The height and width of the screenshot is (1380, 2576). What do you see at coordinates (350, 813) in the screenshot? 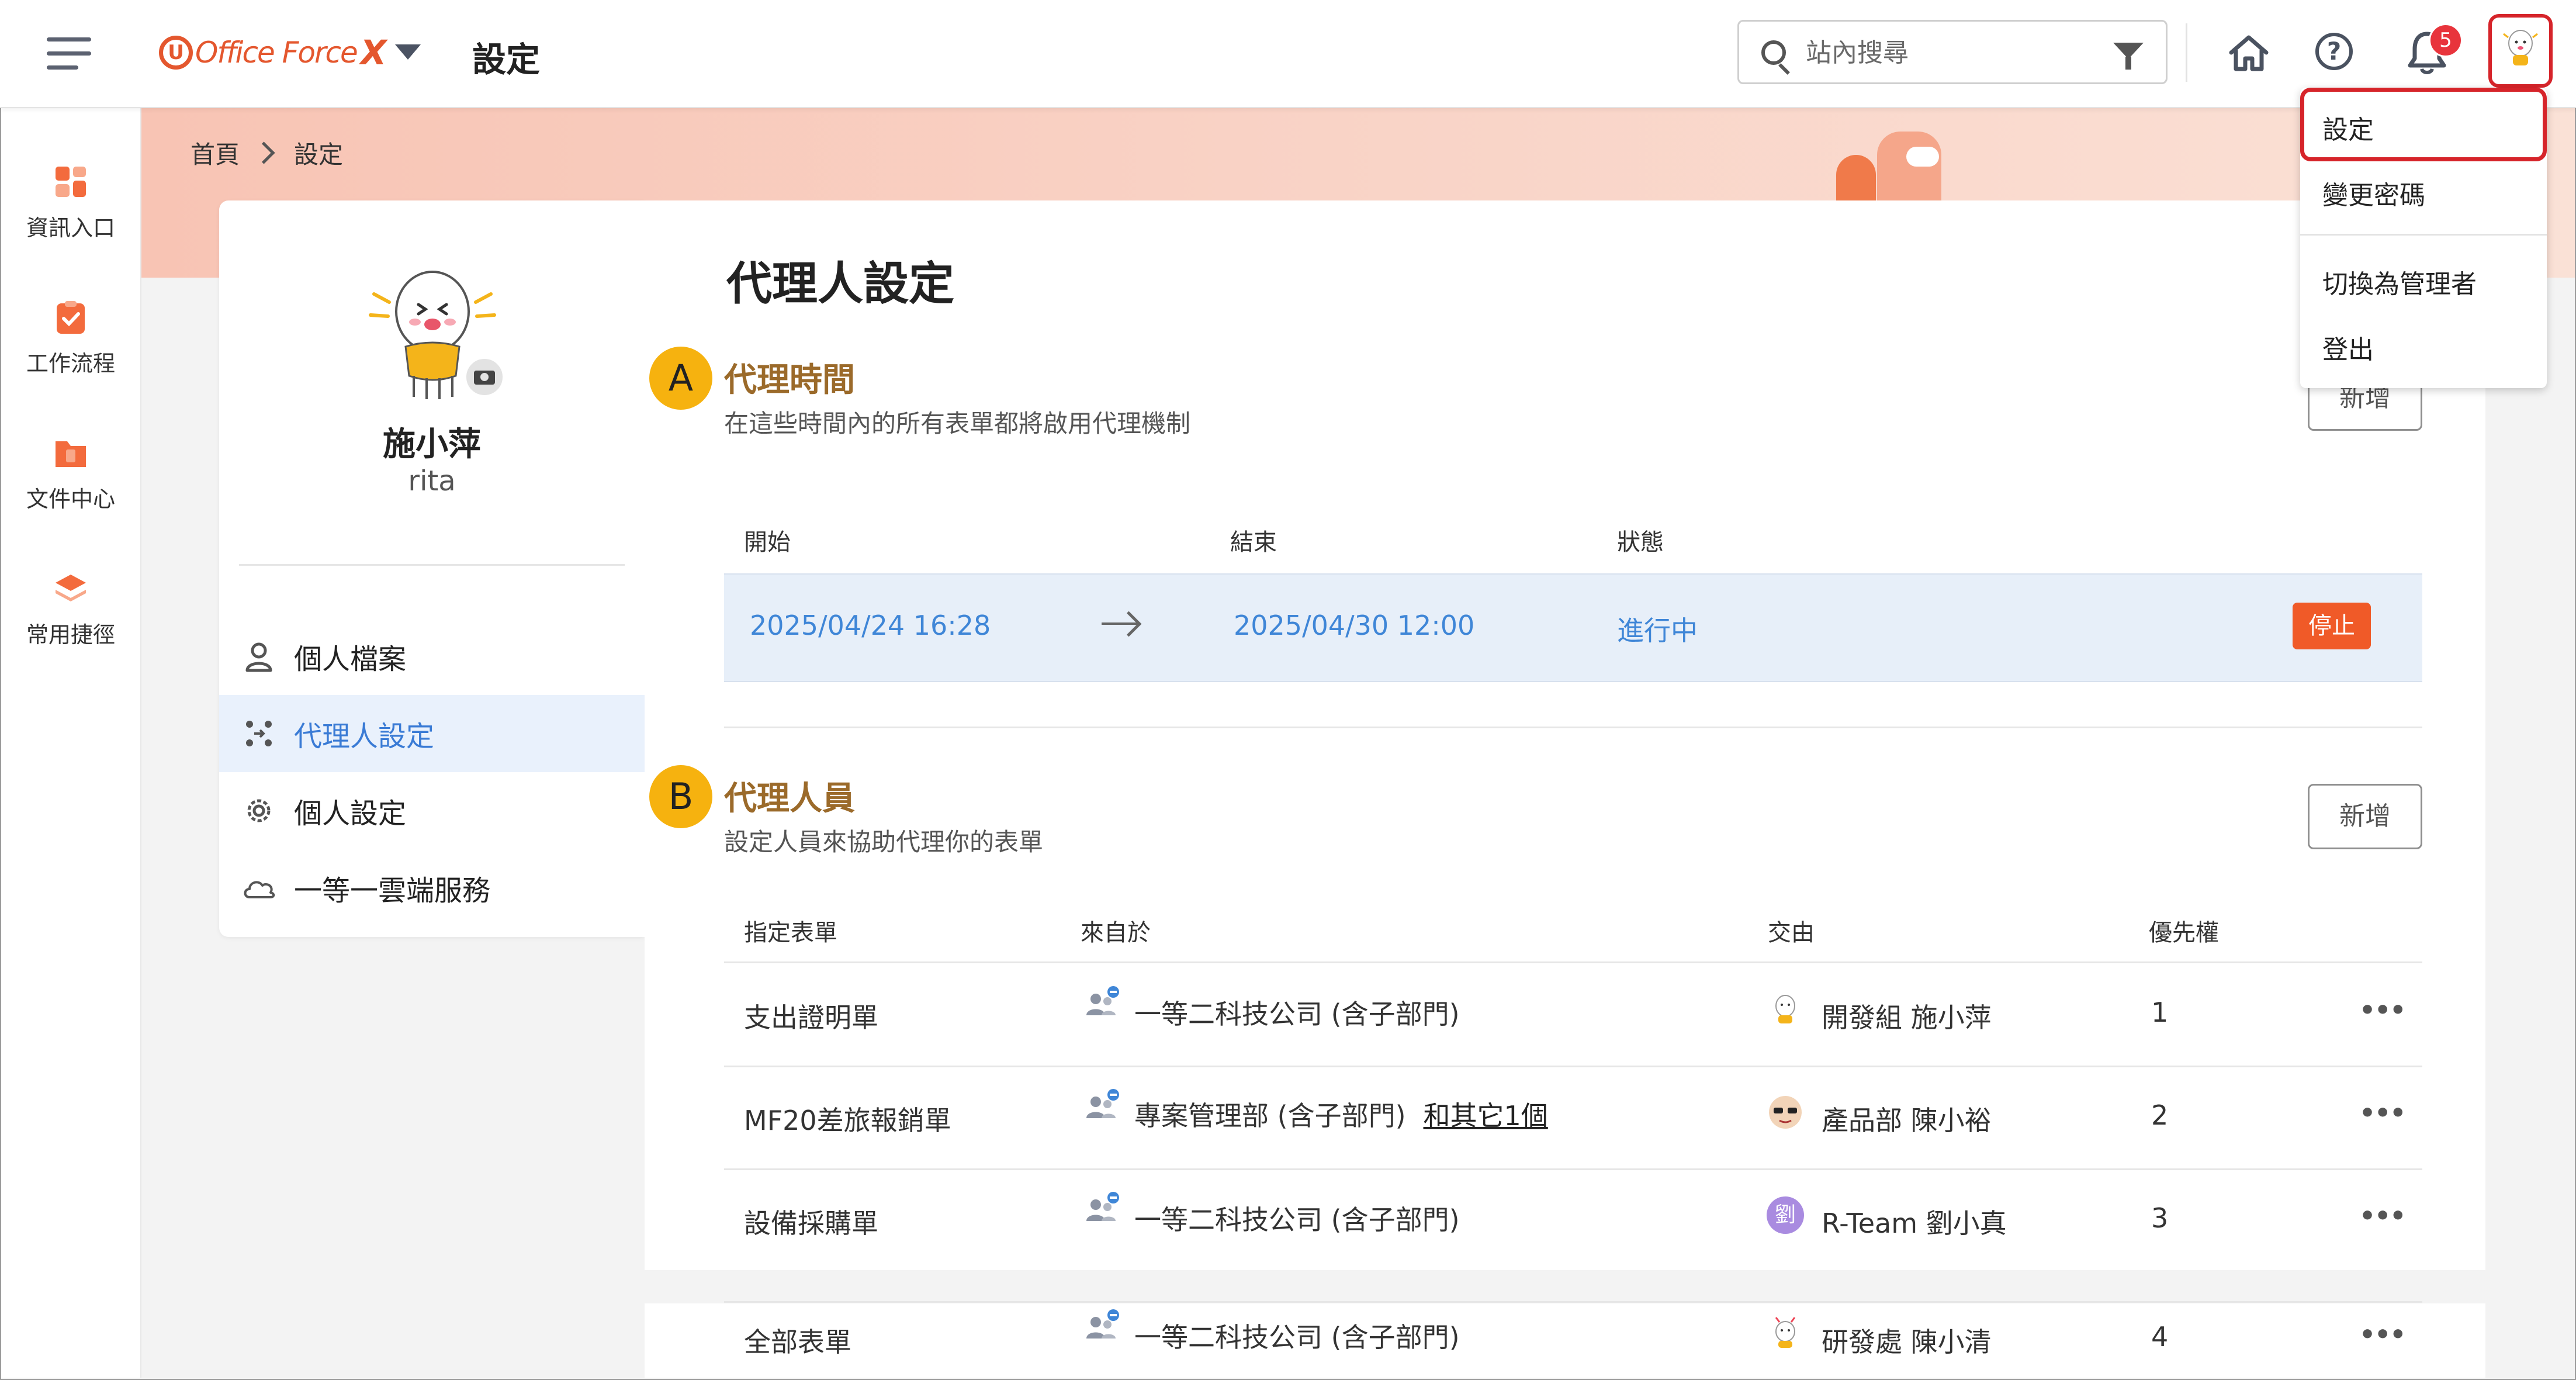
I see `menu-label: 個人設定` at bounding box center [350, 813].